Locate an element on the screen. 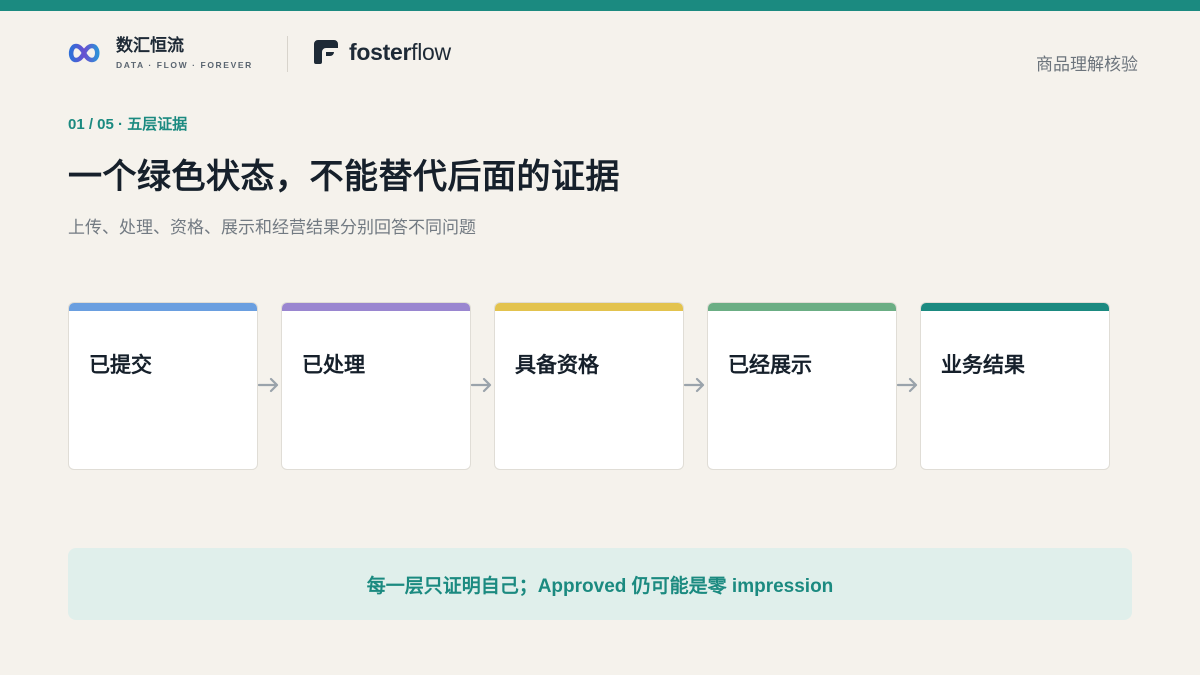 The image size is (1200, 675). step-card-processed: 已处理 is located at coordinates (376, 386).